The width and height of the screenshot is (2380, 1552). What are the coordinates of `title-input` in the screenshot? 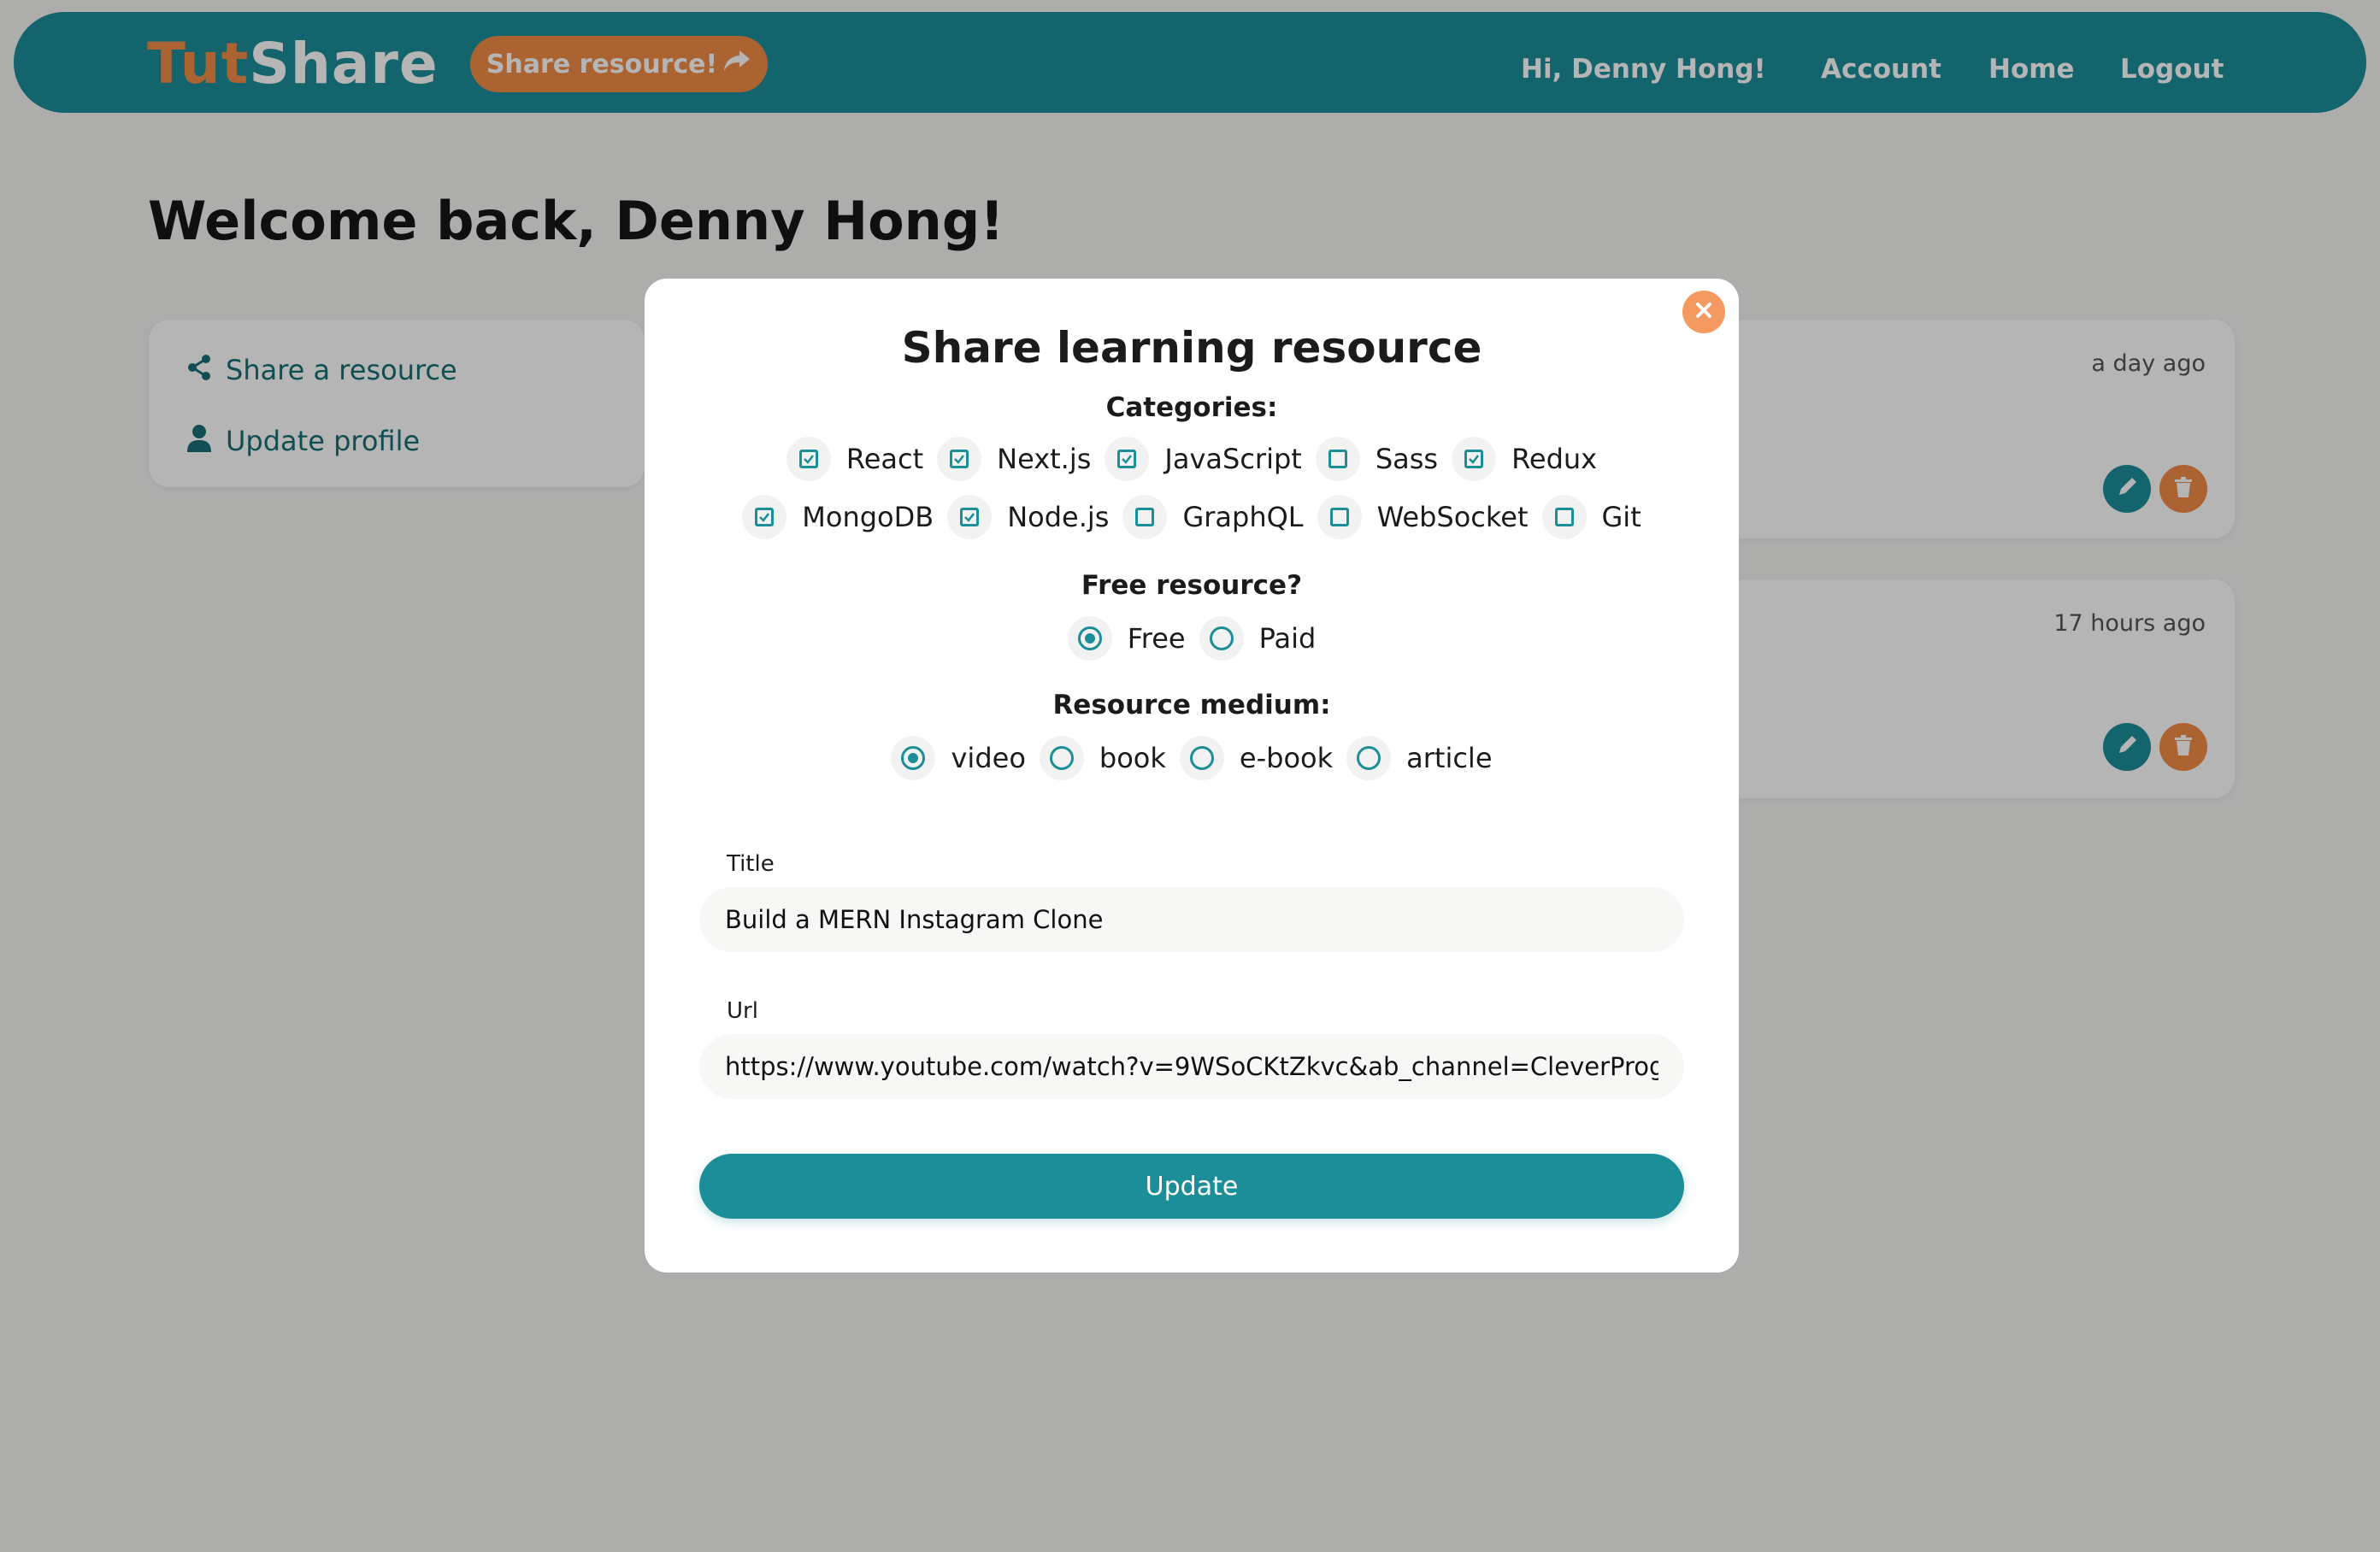 It's located at (1192, 919).